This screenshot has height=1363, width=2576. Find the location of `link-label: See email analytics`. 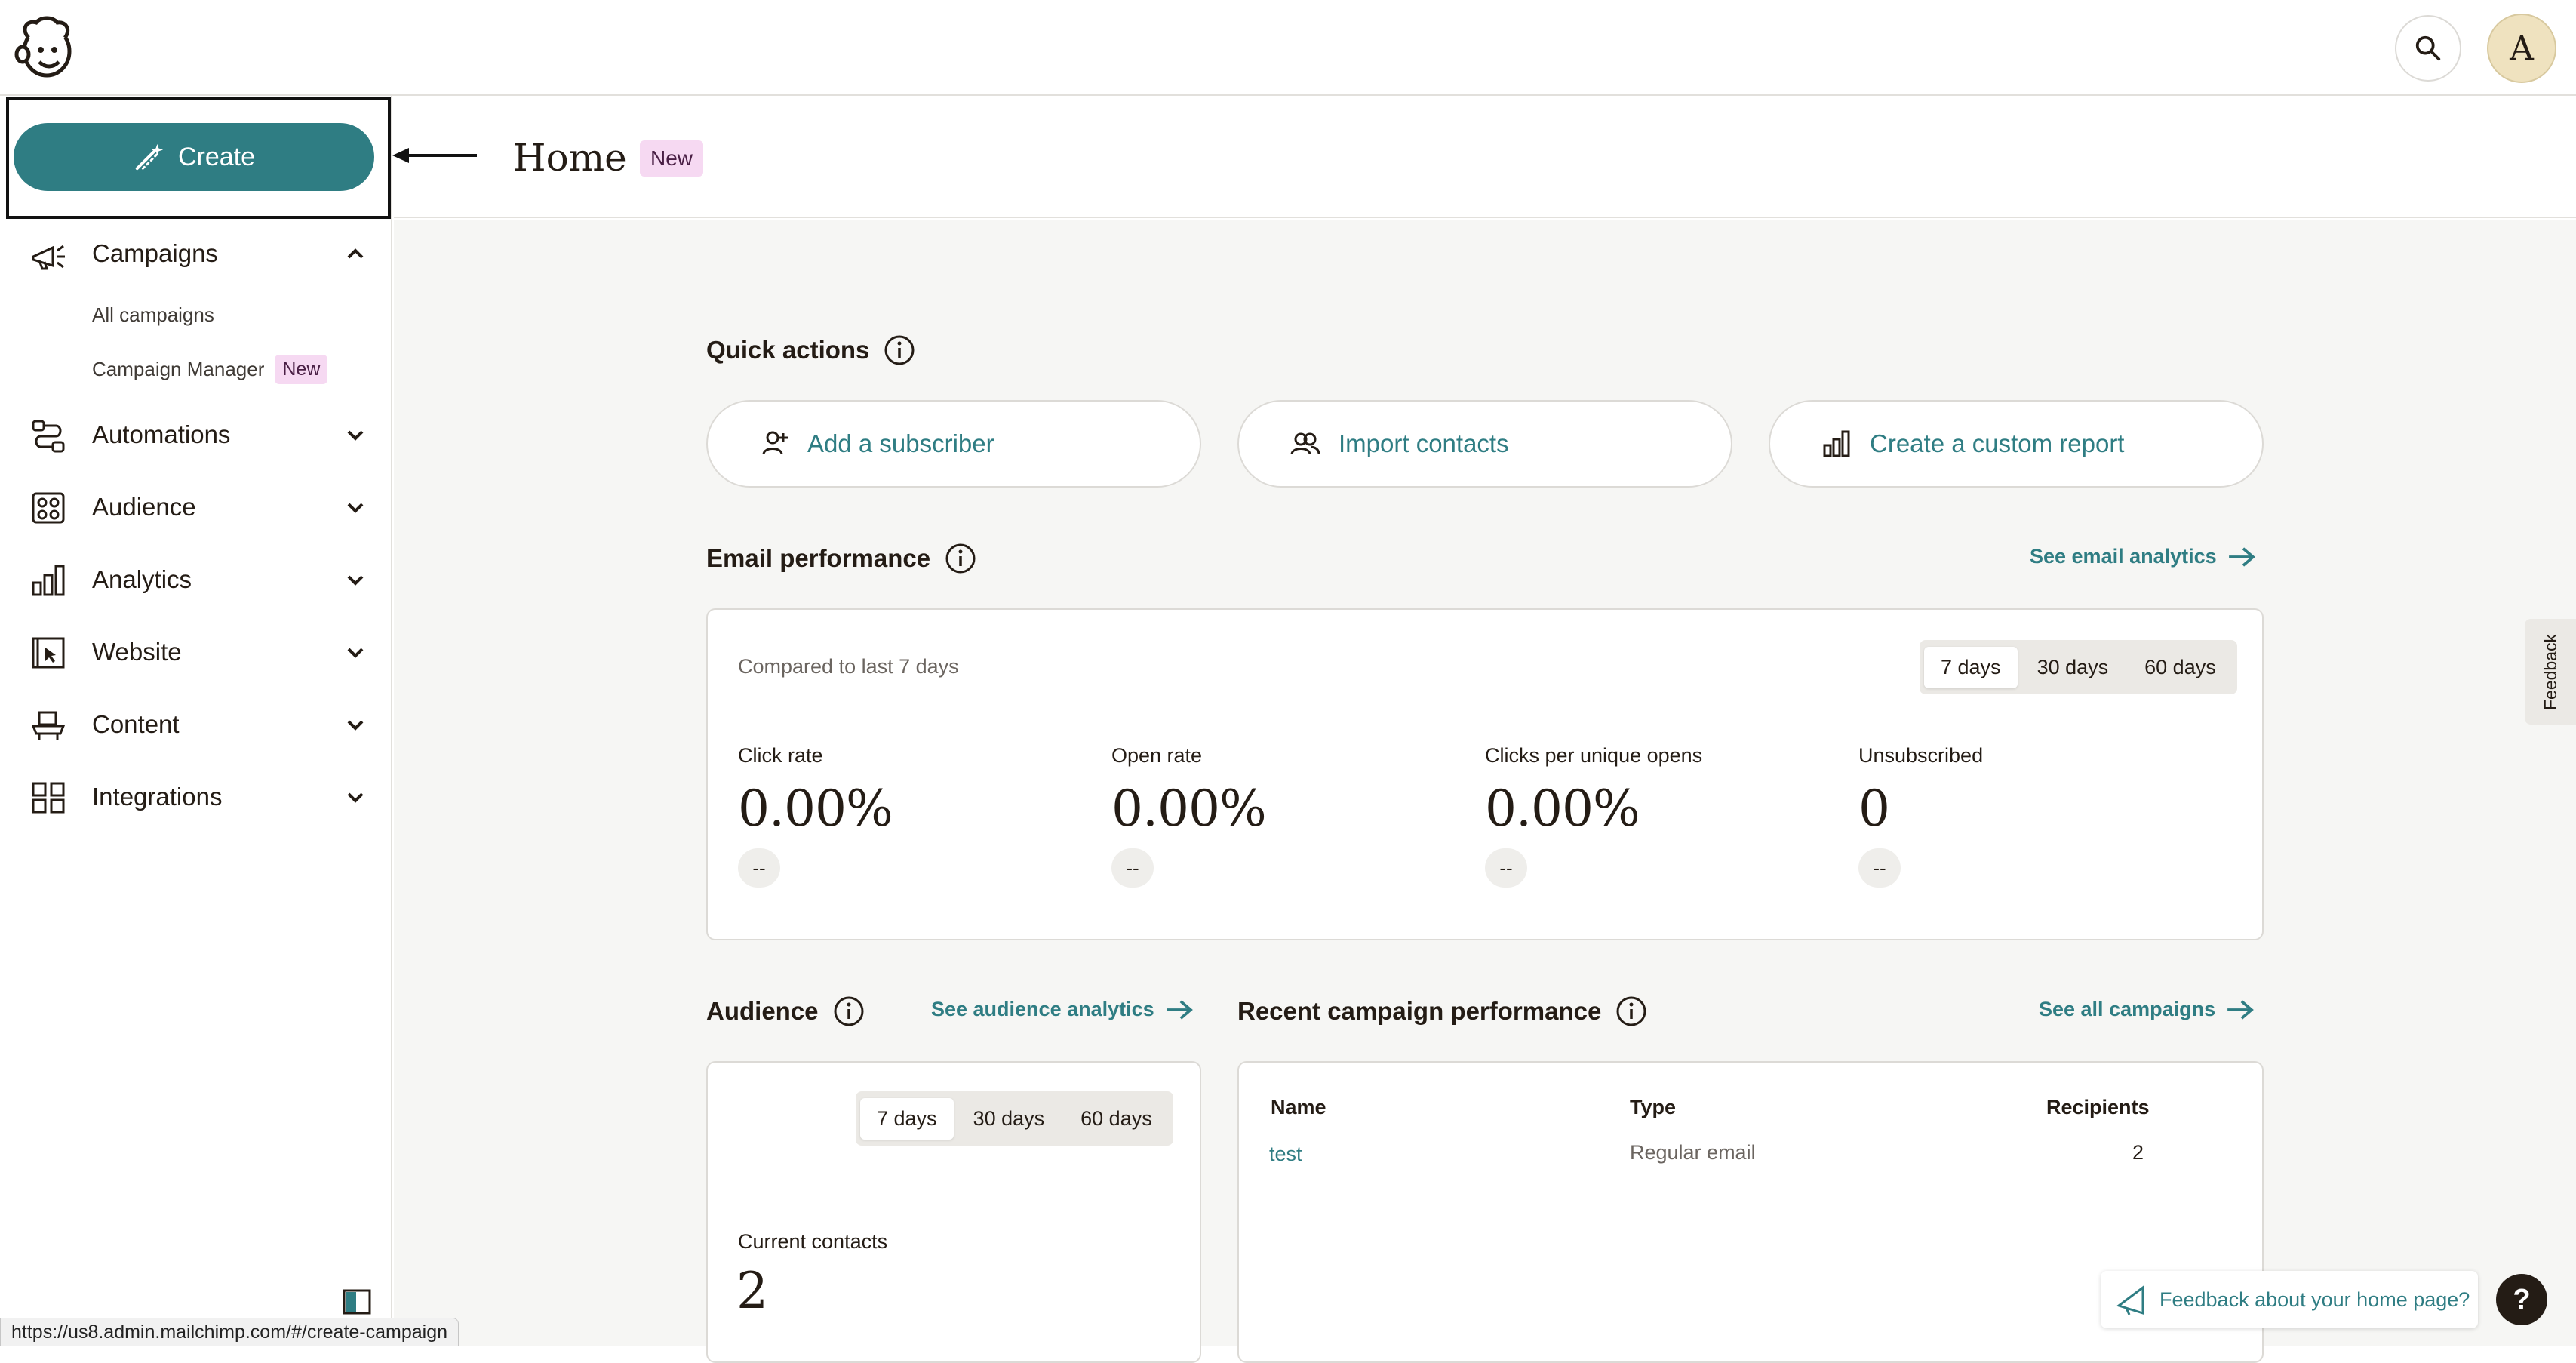

link-label: See email analytics is located at coordinates (2123, 556).